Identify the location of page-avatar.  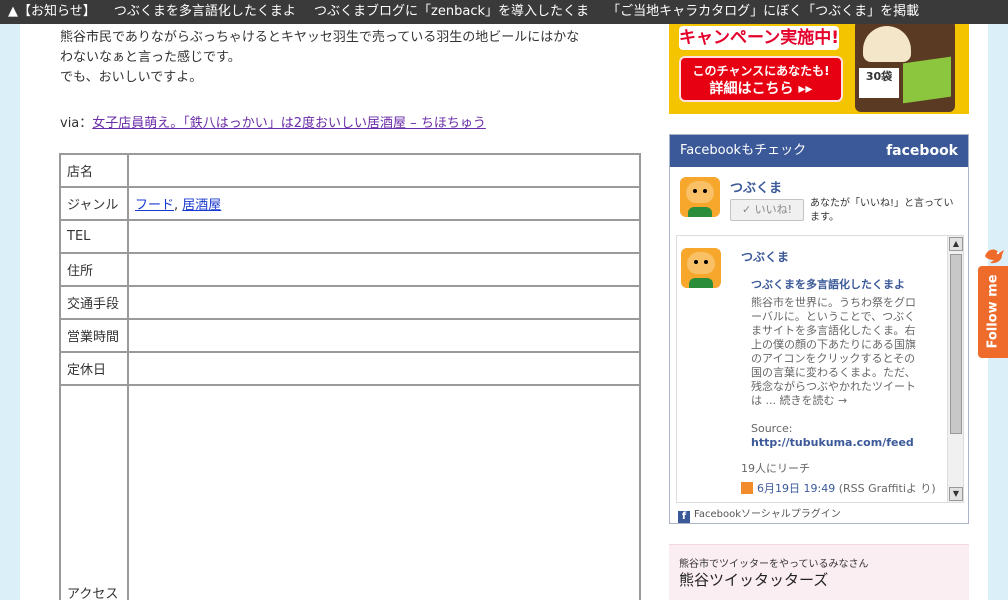
(700, 197).